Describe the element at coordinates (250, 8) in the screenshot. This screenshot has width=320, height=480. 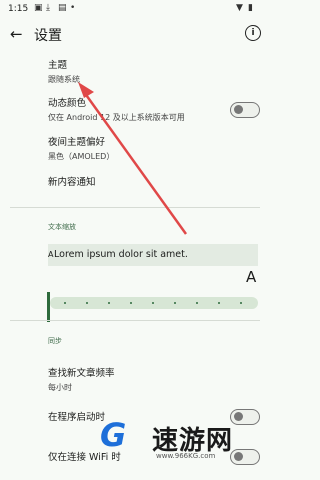
I see `battery-icon: ▮` at that location.